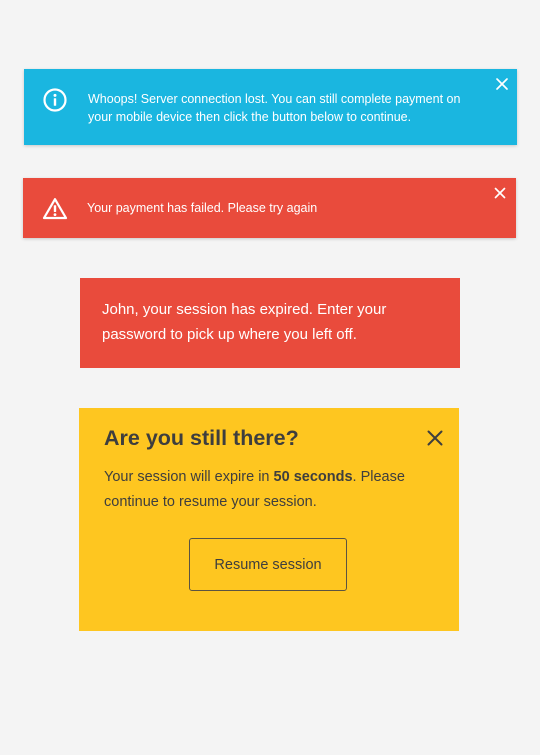  I want to click on info-circle-icon, so click(55, 100).